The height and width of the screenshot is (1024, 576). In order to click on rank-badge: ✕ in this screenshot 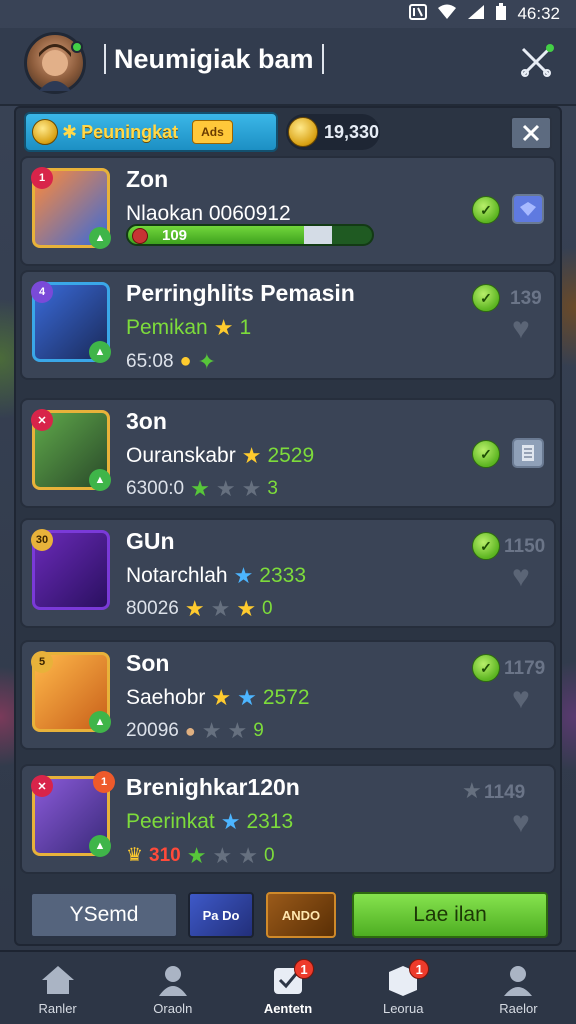, I will do `click(42, 786)`.